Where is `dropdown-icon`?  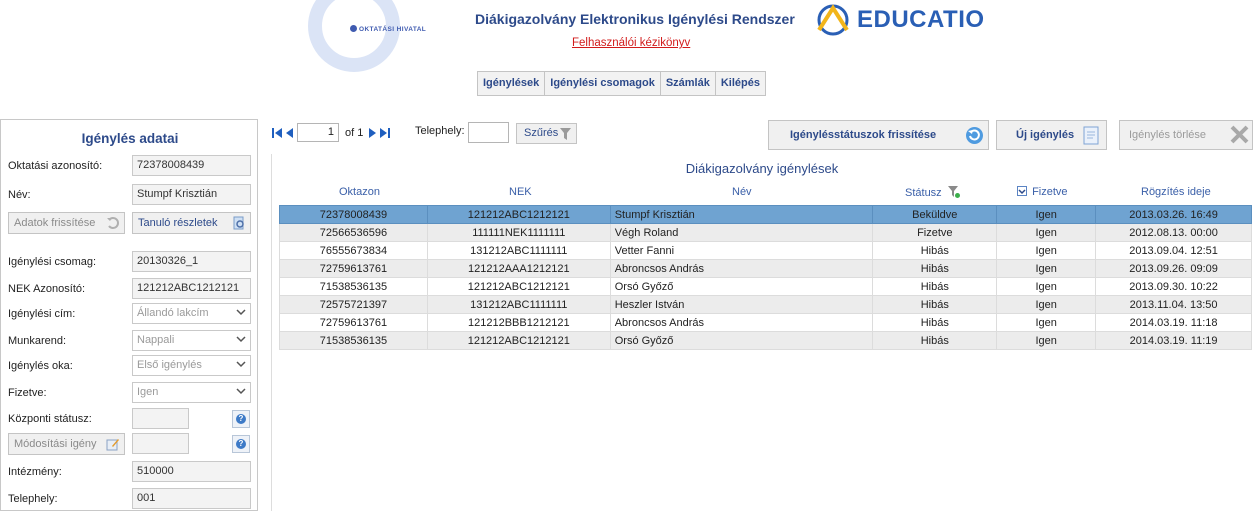 dropdown-icon is located at coordinates (1022, 191).